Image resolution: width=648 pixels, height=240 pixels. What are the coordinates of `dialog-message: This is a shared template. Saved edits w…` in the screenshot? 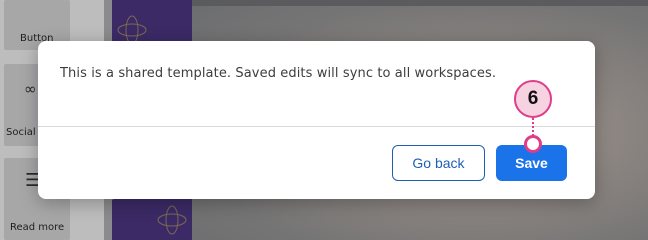 It's located at (278, 73).